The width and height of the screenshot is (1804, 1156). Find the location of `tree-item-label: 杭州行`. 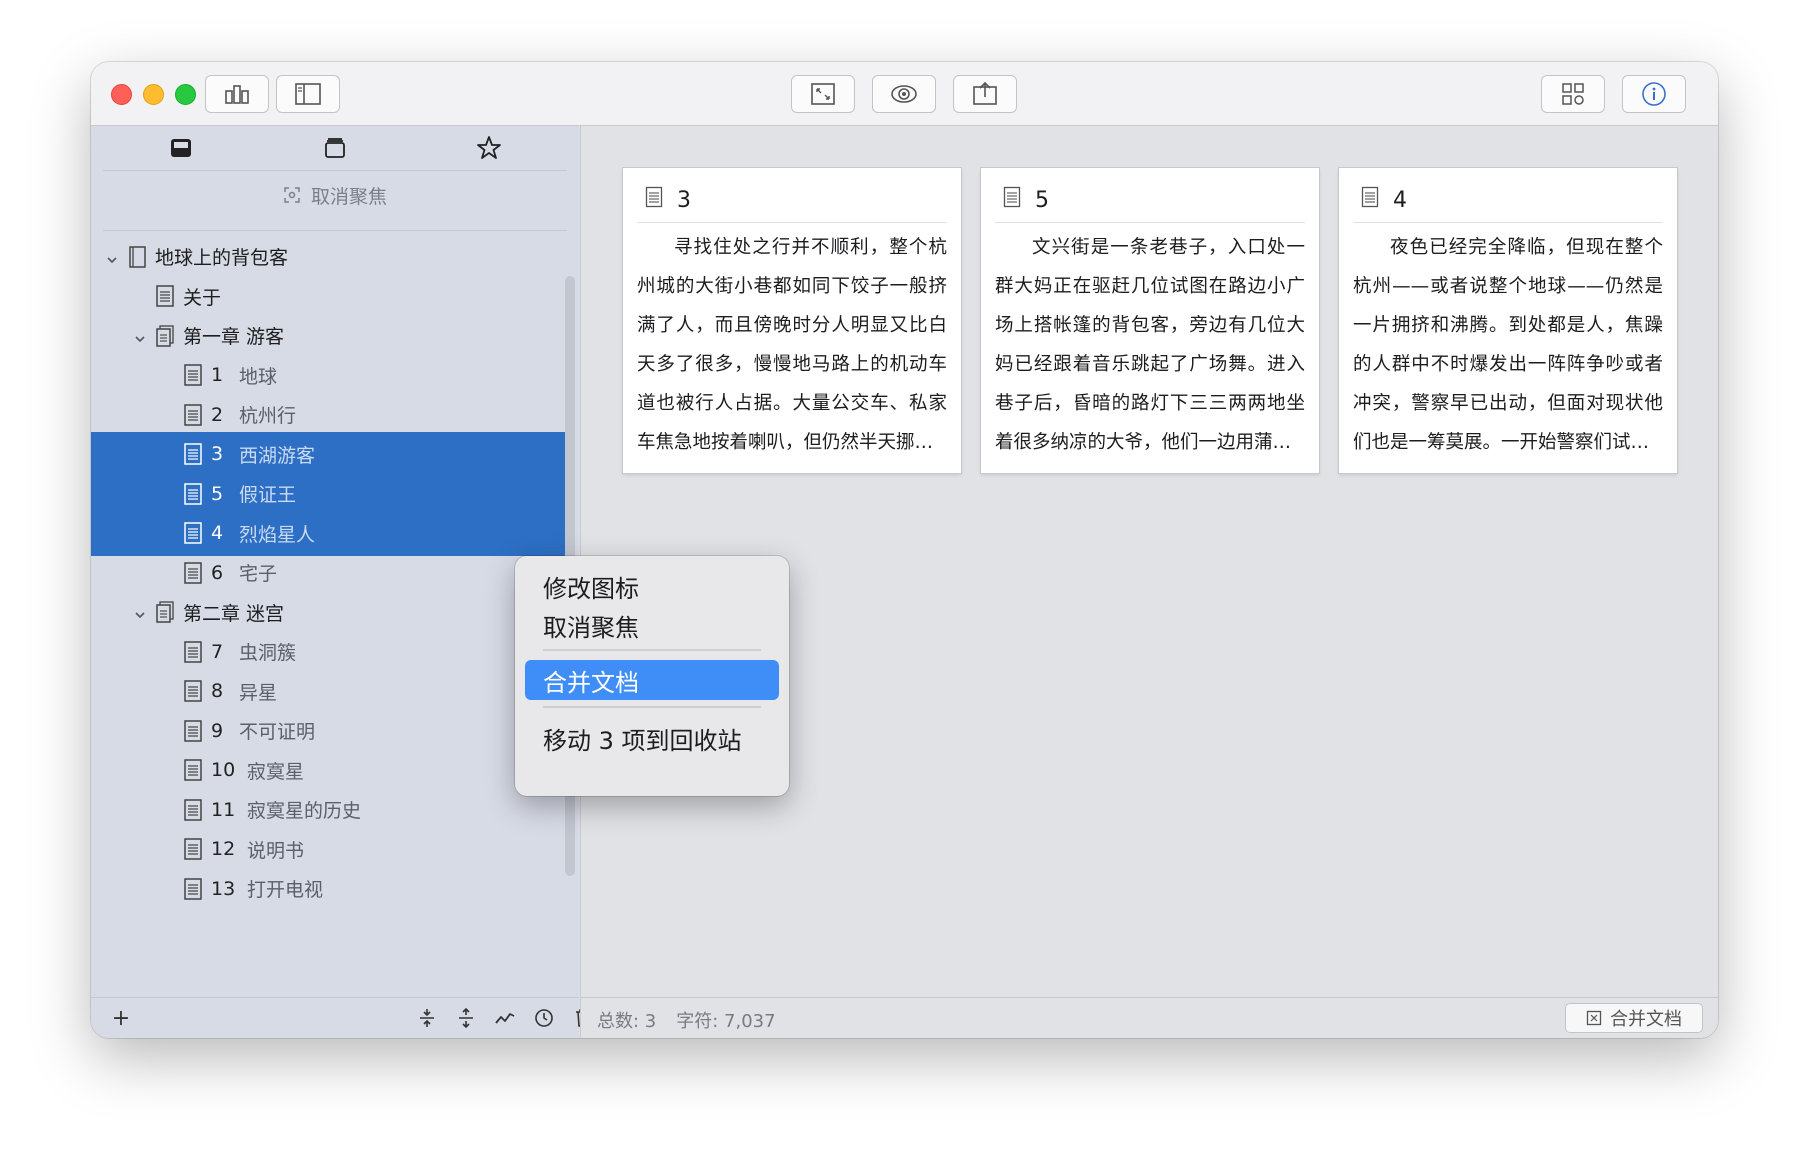

tree-item-label: 杭州行 is located at coordinates (268, 416).